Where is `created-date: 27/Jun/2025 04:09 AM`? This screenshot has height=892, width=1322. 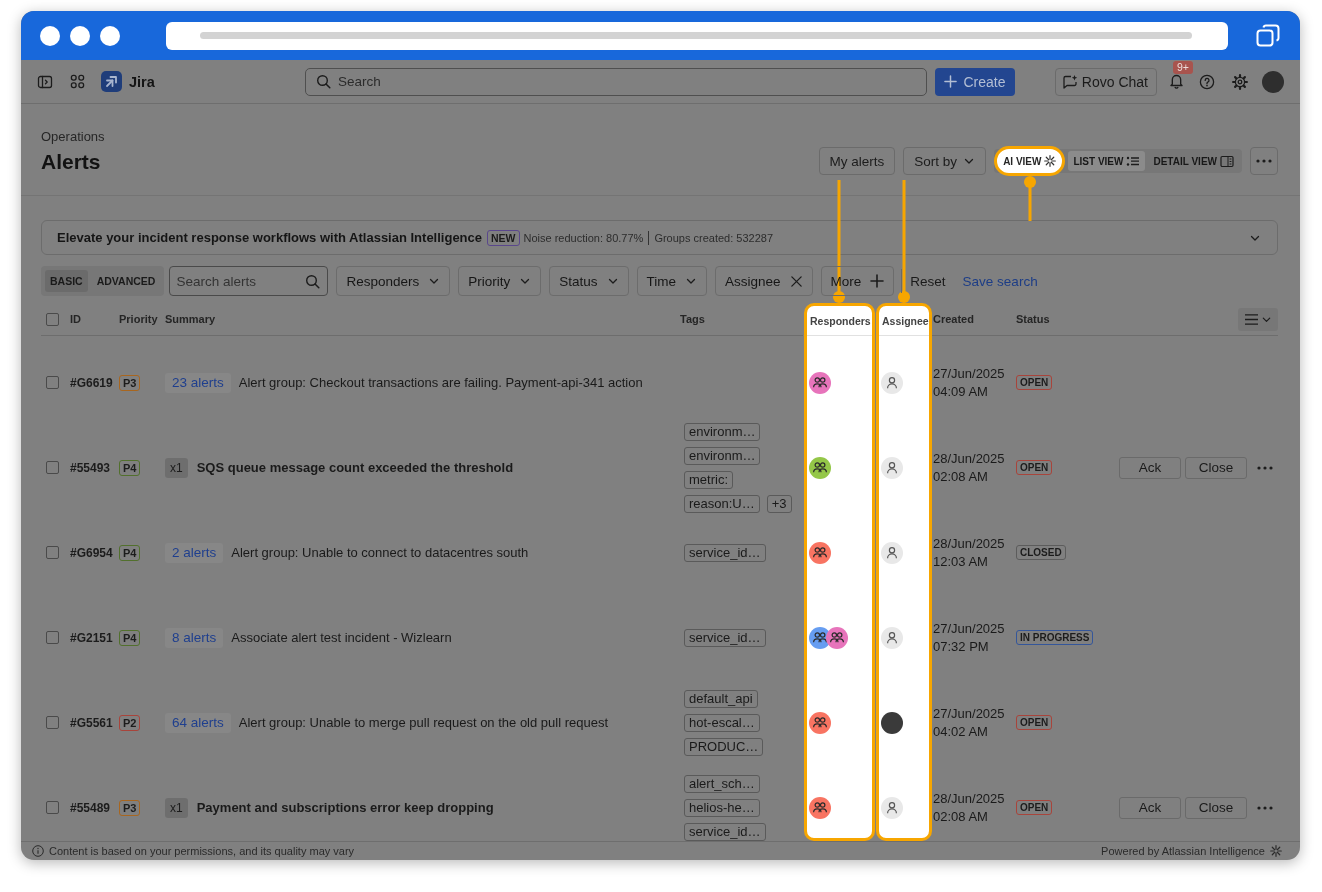
created-date: 27/Jun/2025 04:09 AM is located at coordinates (969, 382).